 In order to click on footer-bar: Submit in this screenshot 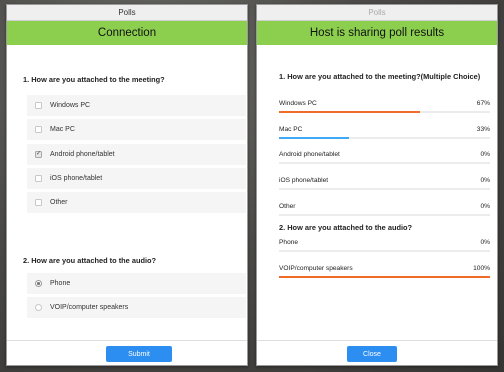, I will do `click(127, 352)`.